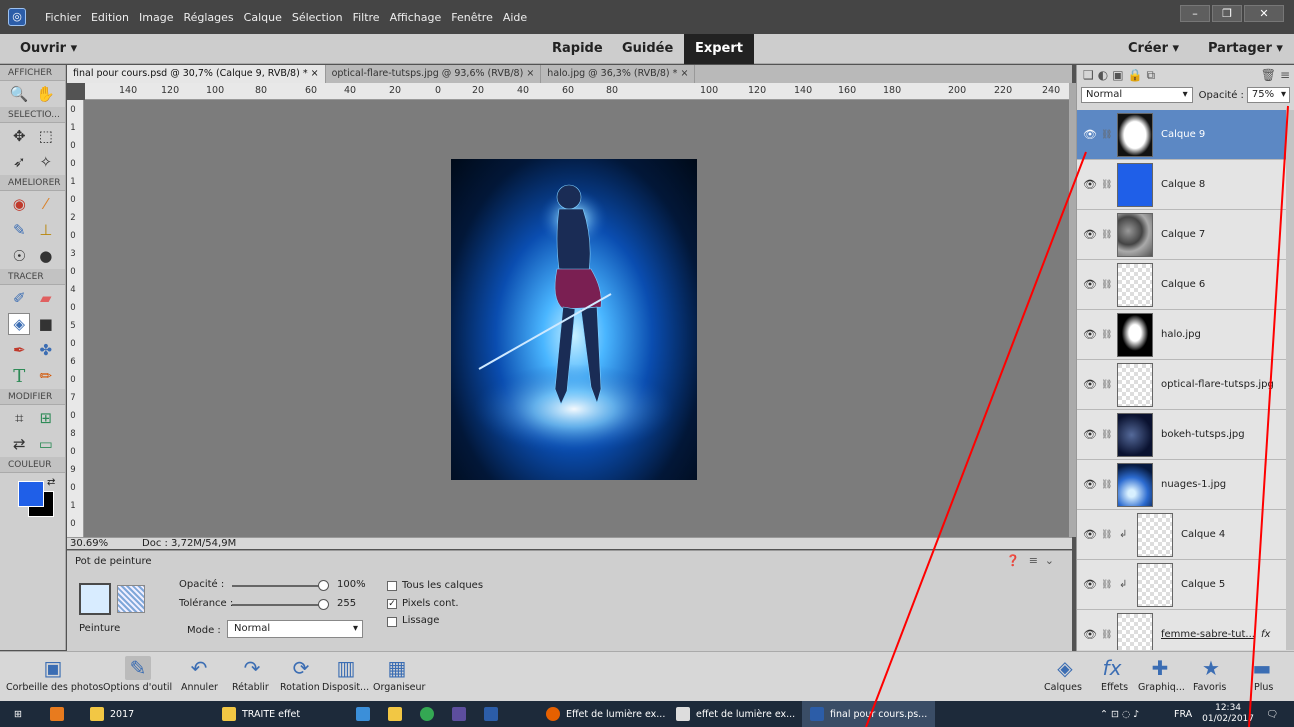  I want to click on zoom-level: 30.69%, so click(89, 543).